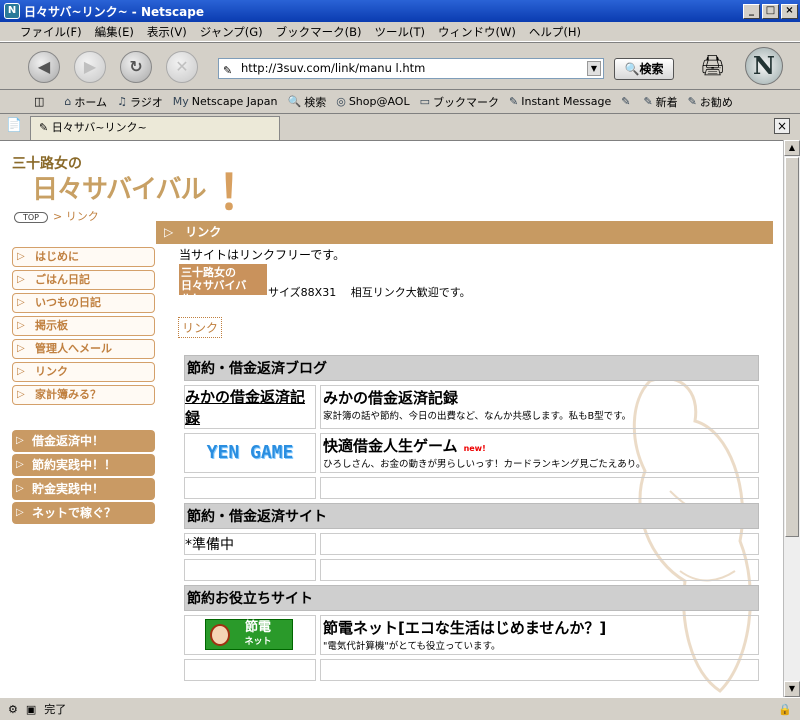 The image size is (800, 720). Describe the element at coordinates (228, 70) in the screenshot. I see `page-icon: ✎` at that location.